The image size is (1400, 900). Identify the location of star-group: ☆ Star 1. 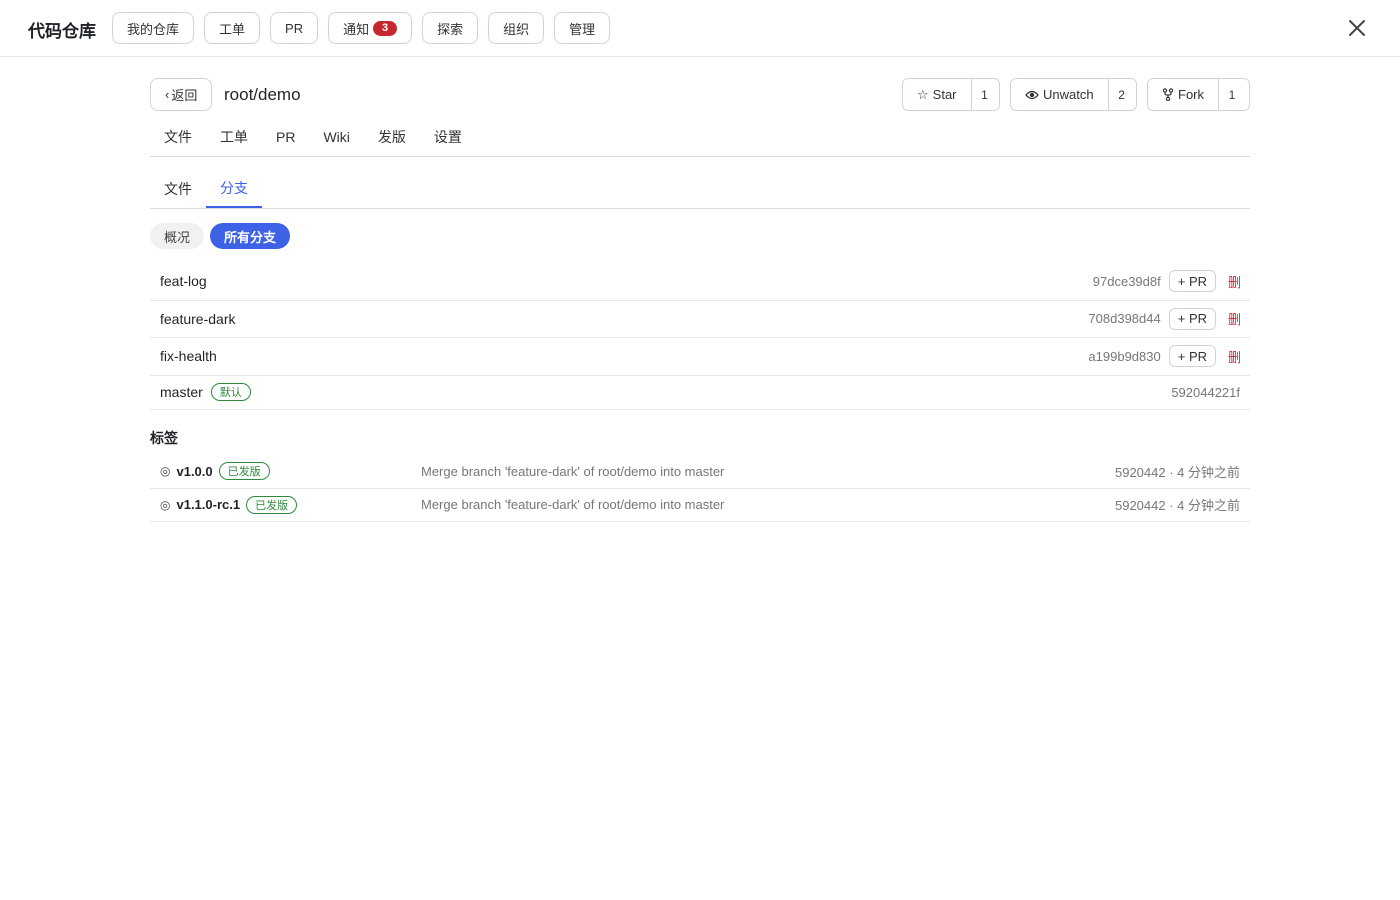
(951, 94).